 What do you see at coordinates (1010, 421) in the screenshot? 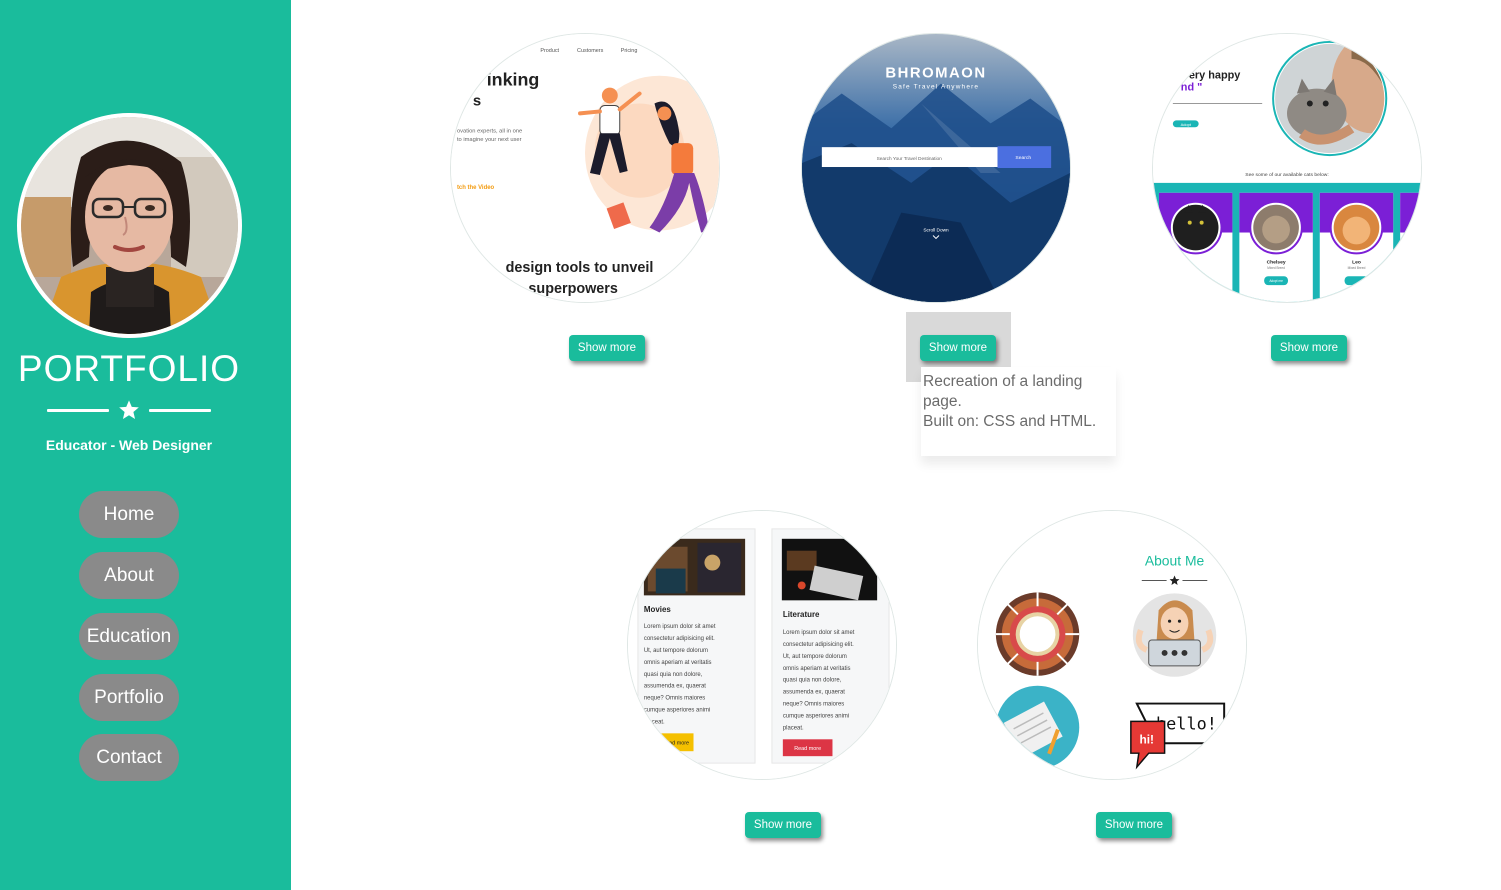
I see `tooltip-built-on: Built on: CSS and HTML.` at bounding box center [1010, 421].